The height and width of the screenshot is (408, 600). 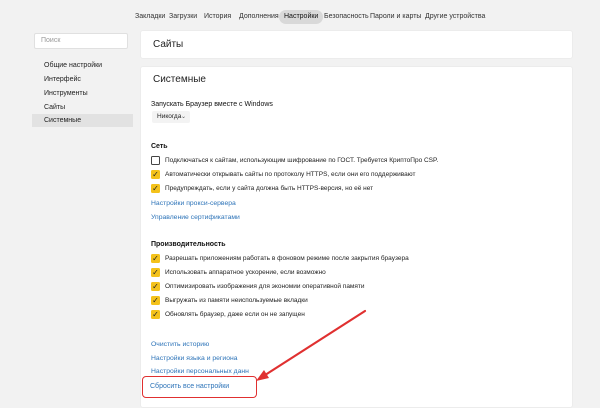 I want to click on annotation-arrow-icon, so click(x=311, y=345).